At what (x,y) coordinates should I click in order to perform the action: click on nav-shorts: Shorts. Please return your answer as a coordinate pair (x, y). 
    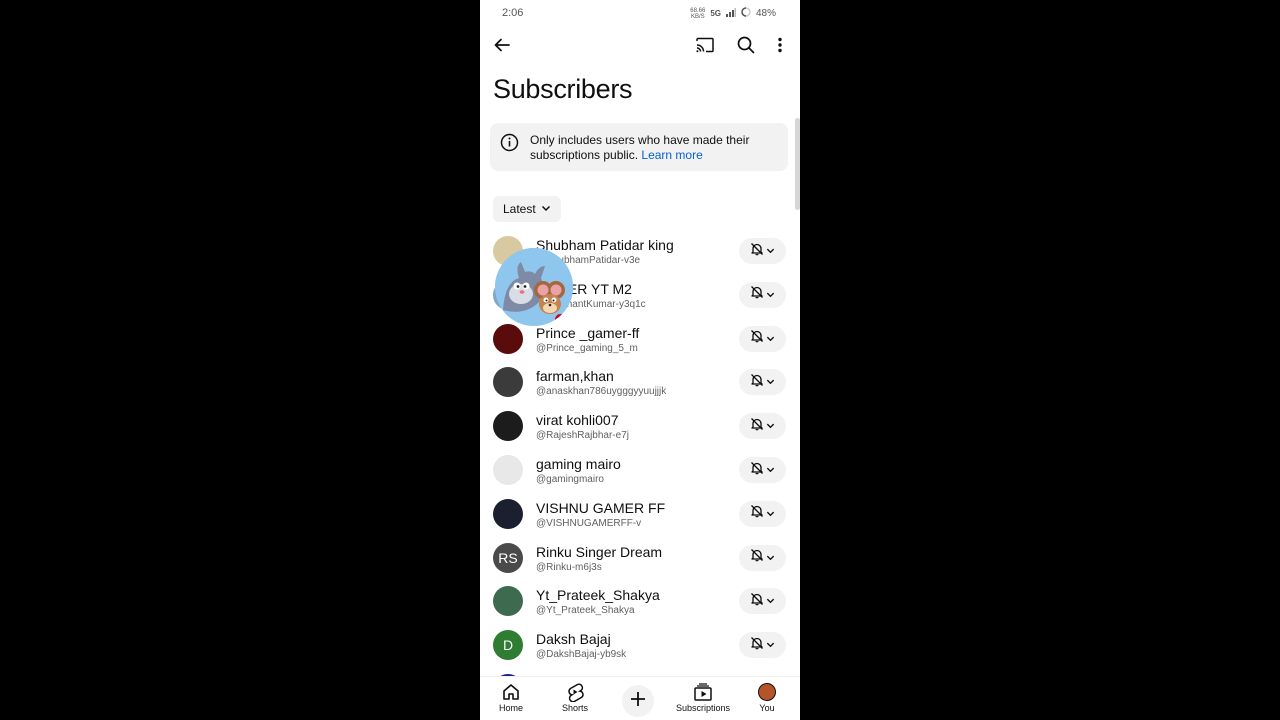
    Looking at the image, I should click on (575, 697).